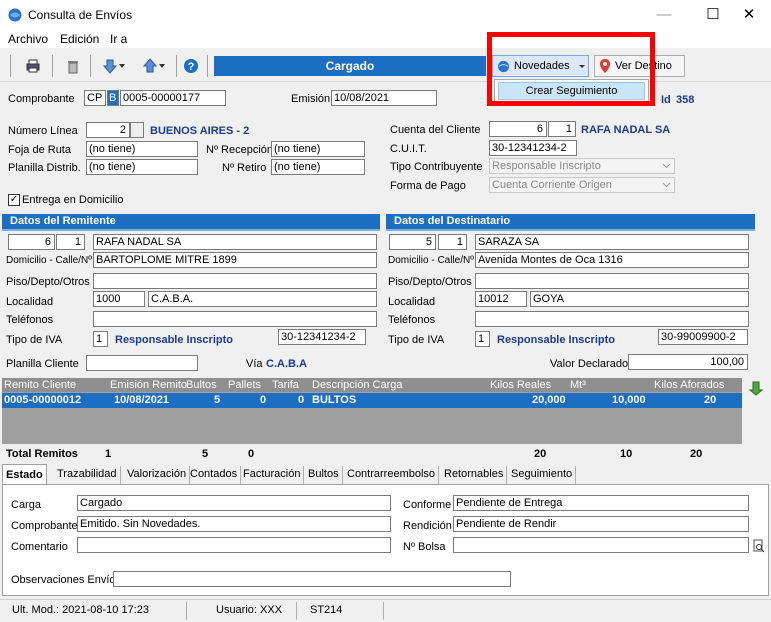  What do you see at coordinates (312, 579) in the screenshot?
I see `observaciones-field` at bounding box center [312, 579].